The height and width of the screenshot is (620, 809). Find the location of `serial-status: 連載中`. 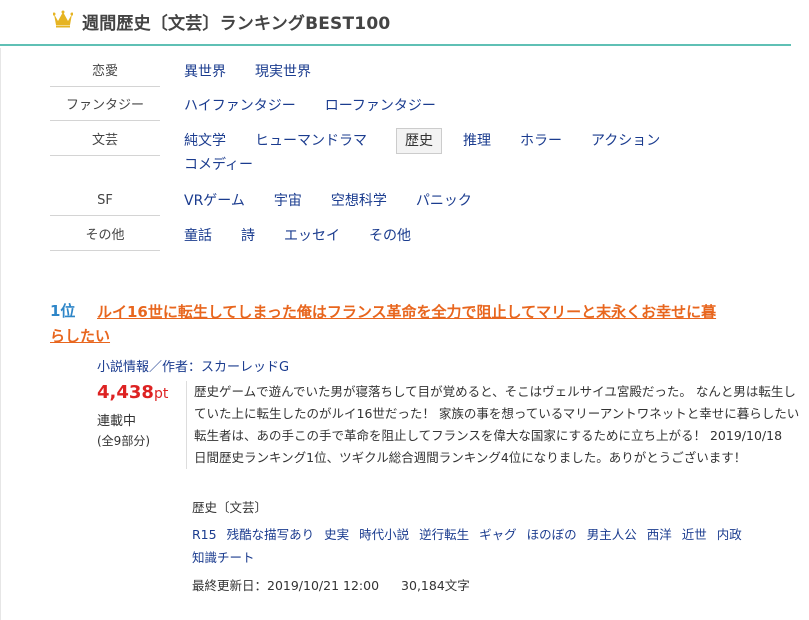

serial-status: 連載中 is located at coordinates (117, 421).